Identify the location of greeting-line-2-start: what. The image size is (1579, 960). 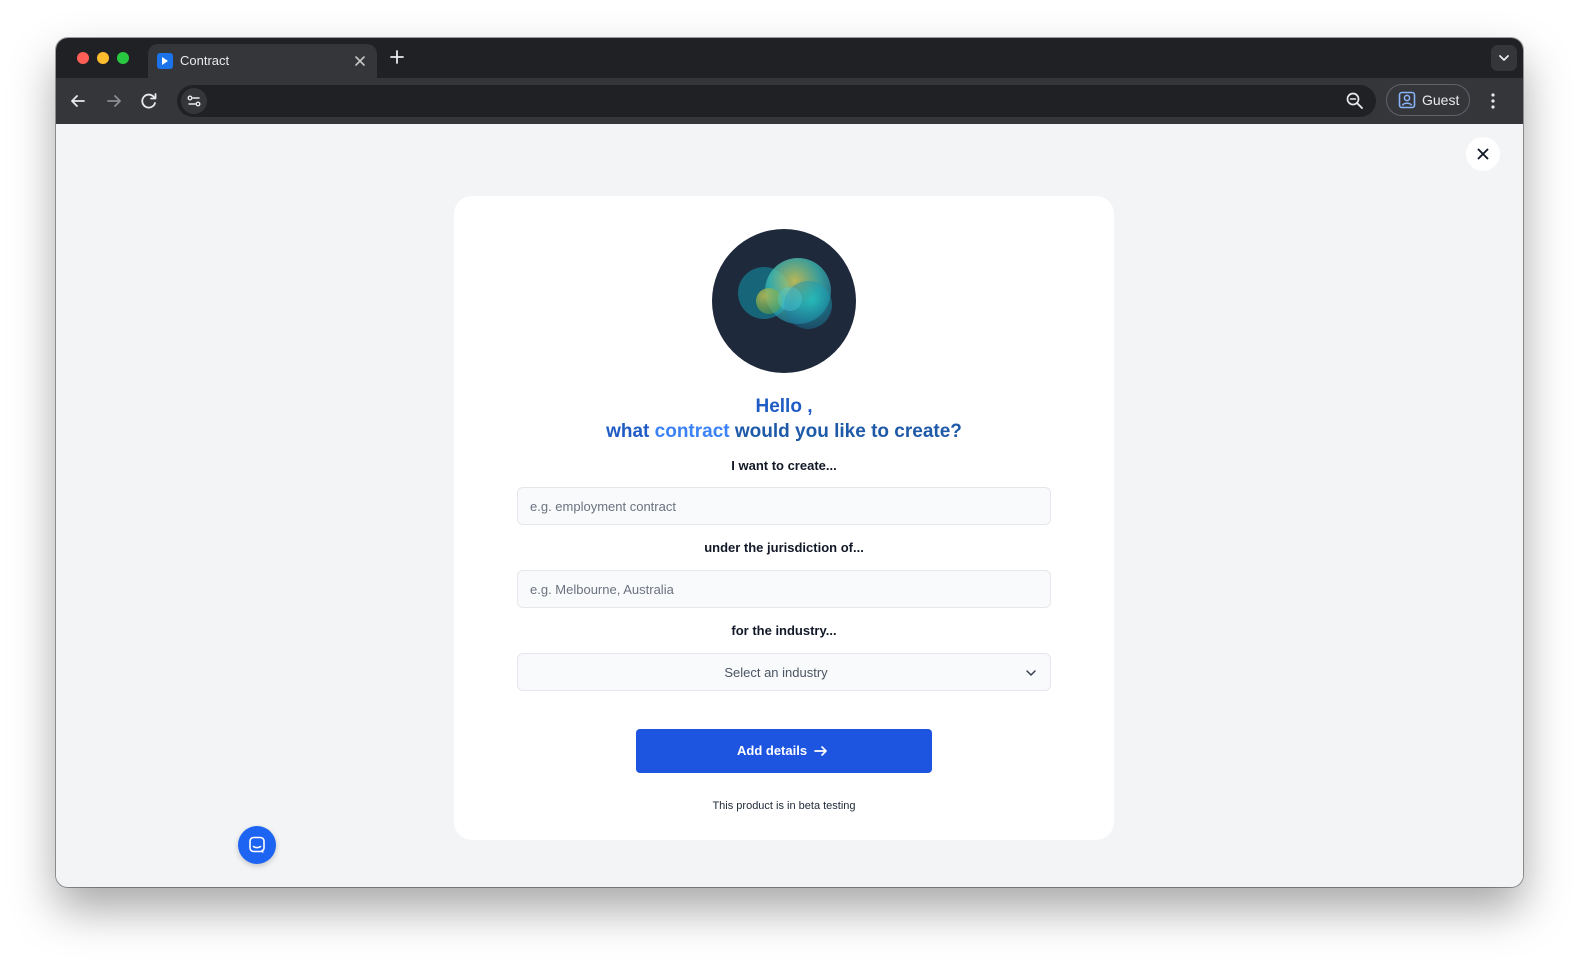
(630, 431).